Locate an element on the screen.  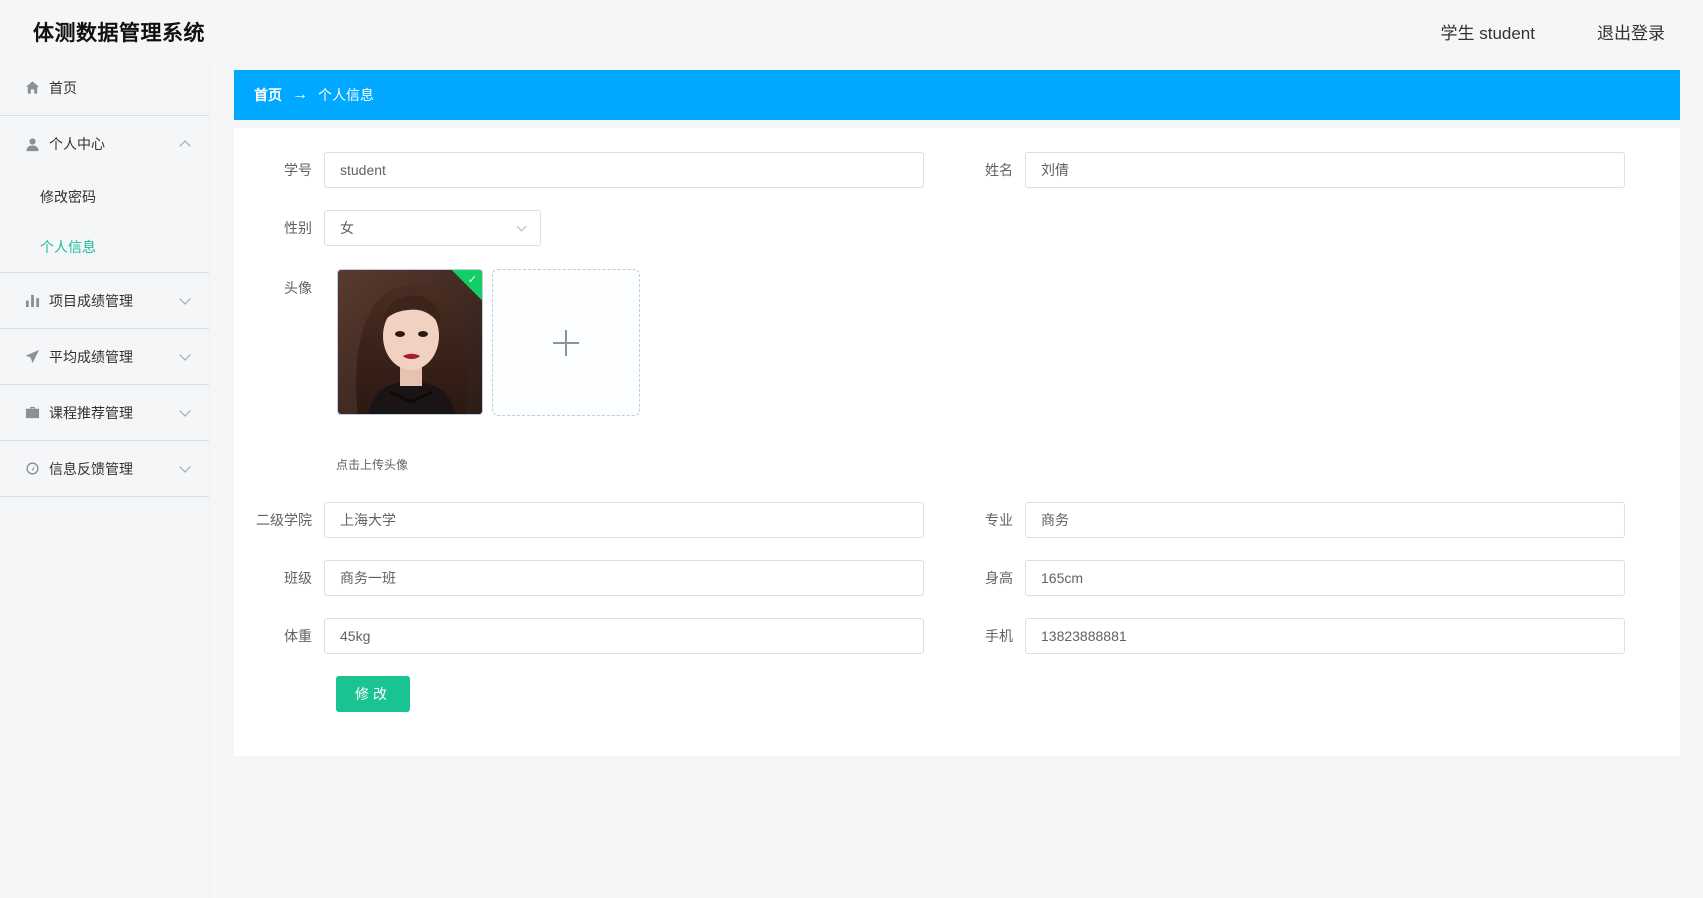
sidebar-item-change-password: 修改密码 is located at coordinates (104, 197).